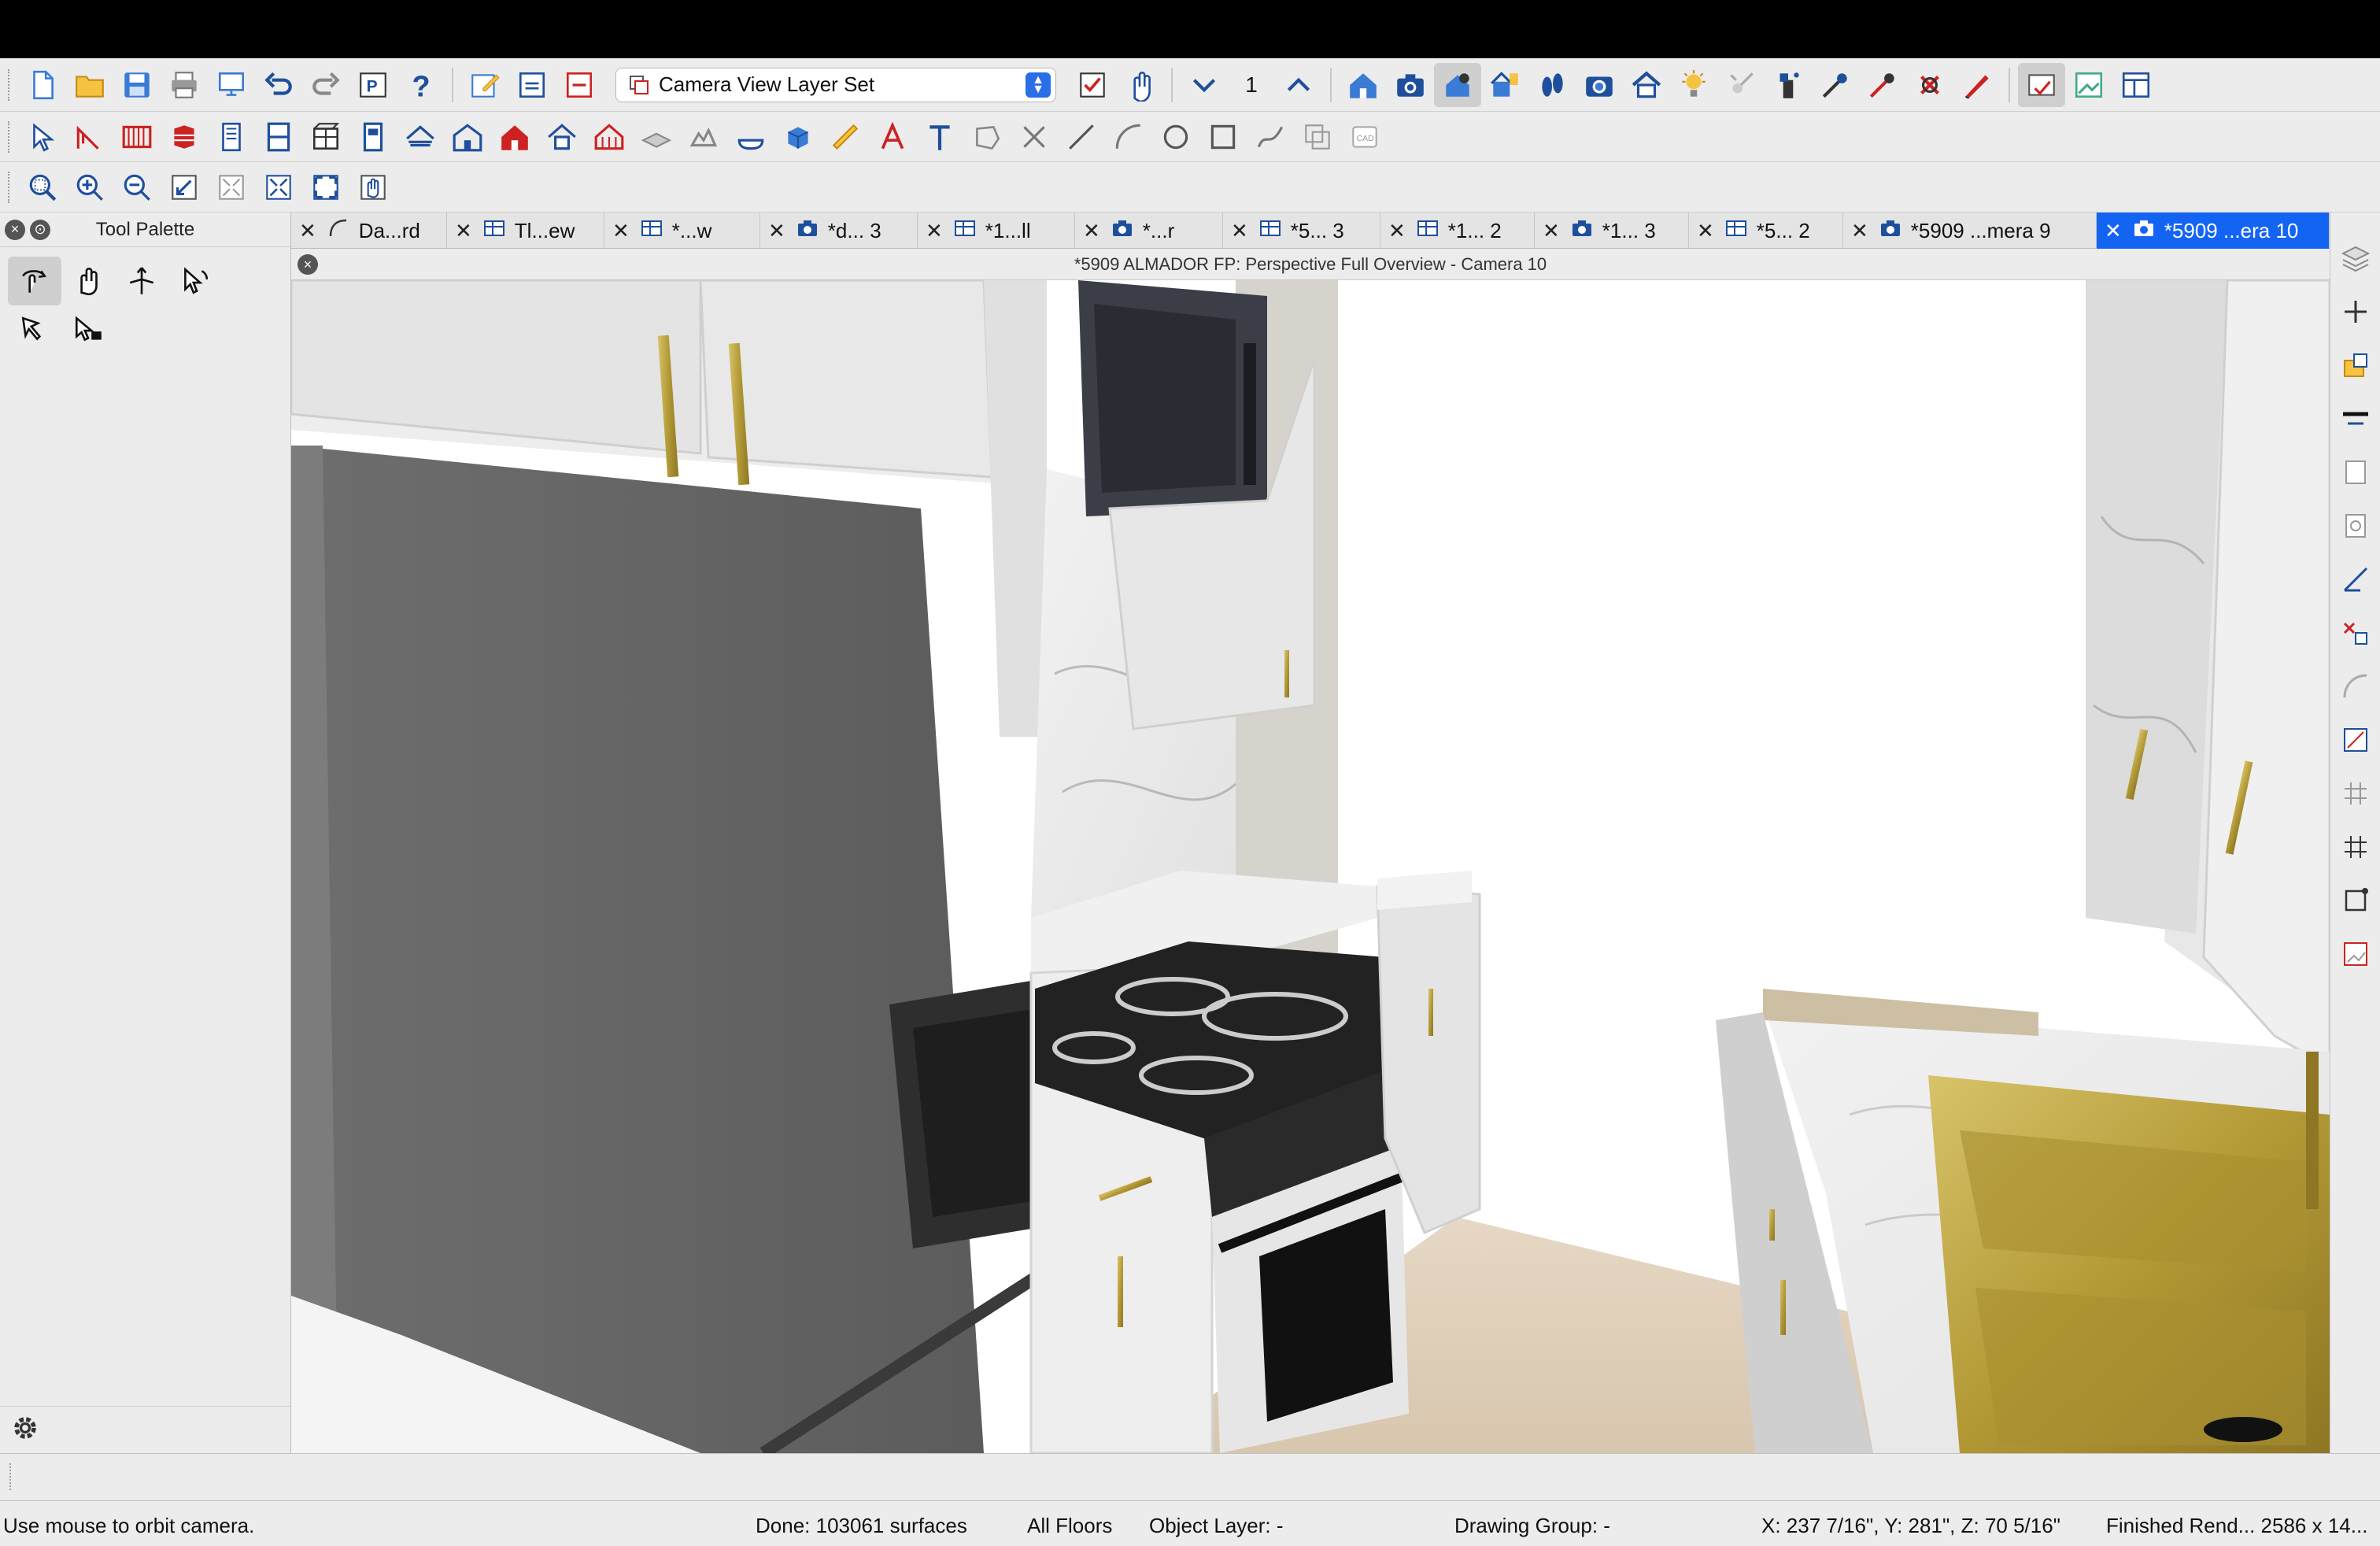 The height and width of the screenshot is (1546, 2380). I want to click on pan-camera-icon, so click(88, 281).